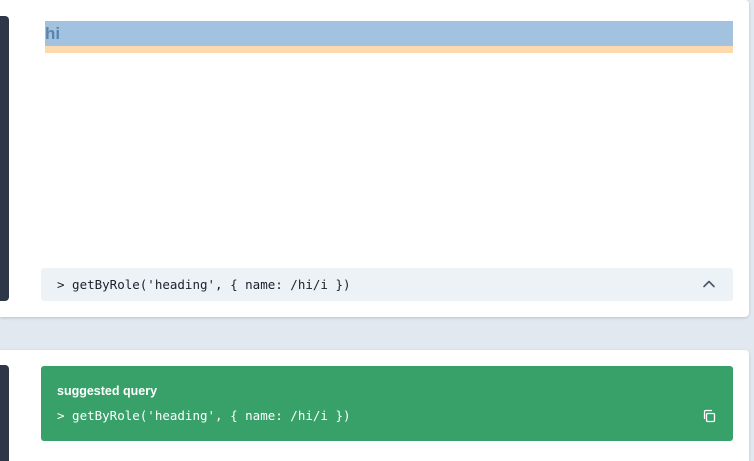  I want to click on query-text: > getByRole('heading', { name: /hi/i }), so click(204, 284).